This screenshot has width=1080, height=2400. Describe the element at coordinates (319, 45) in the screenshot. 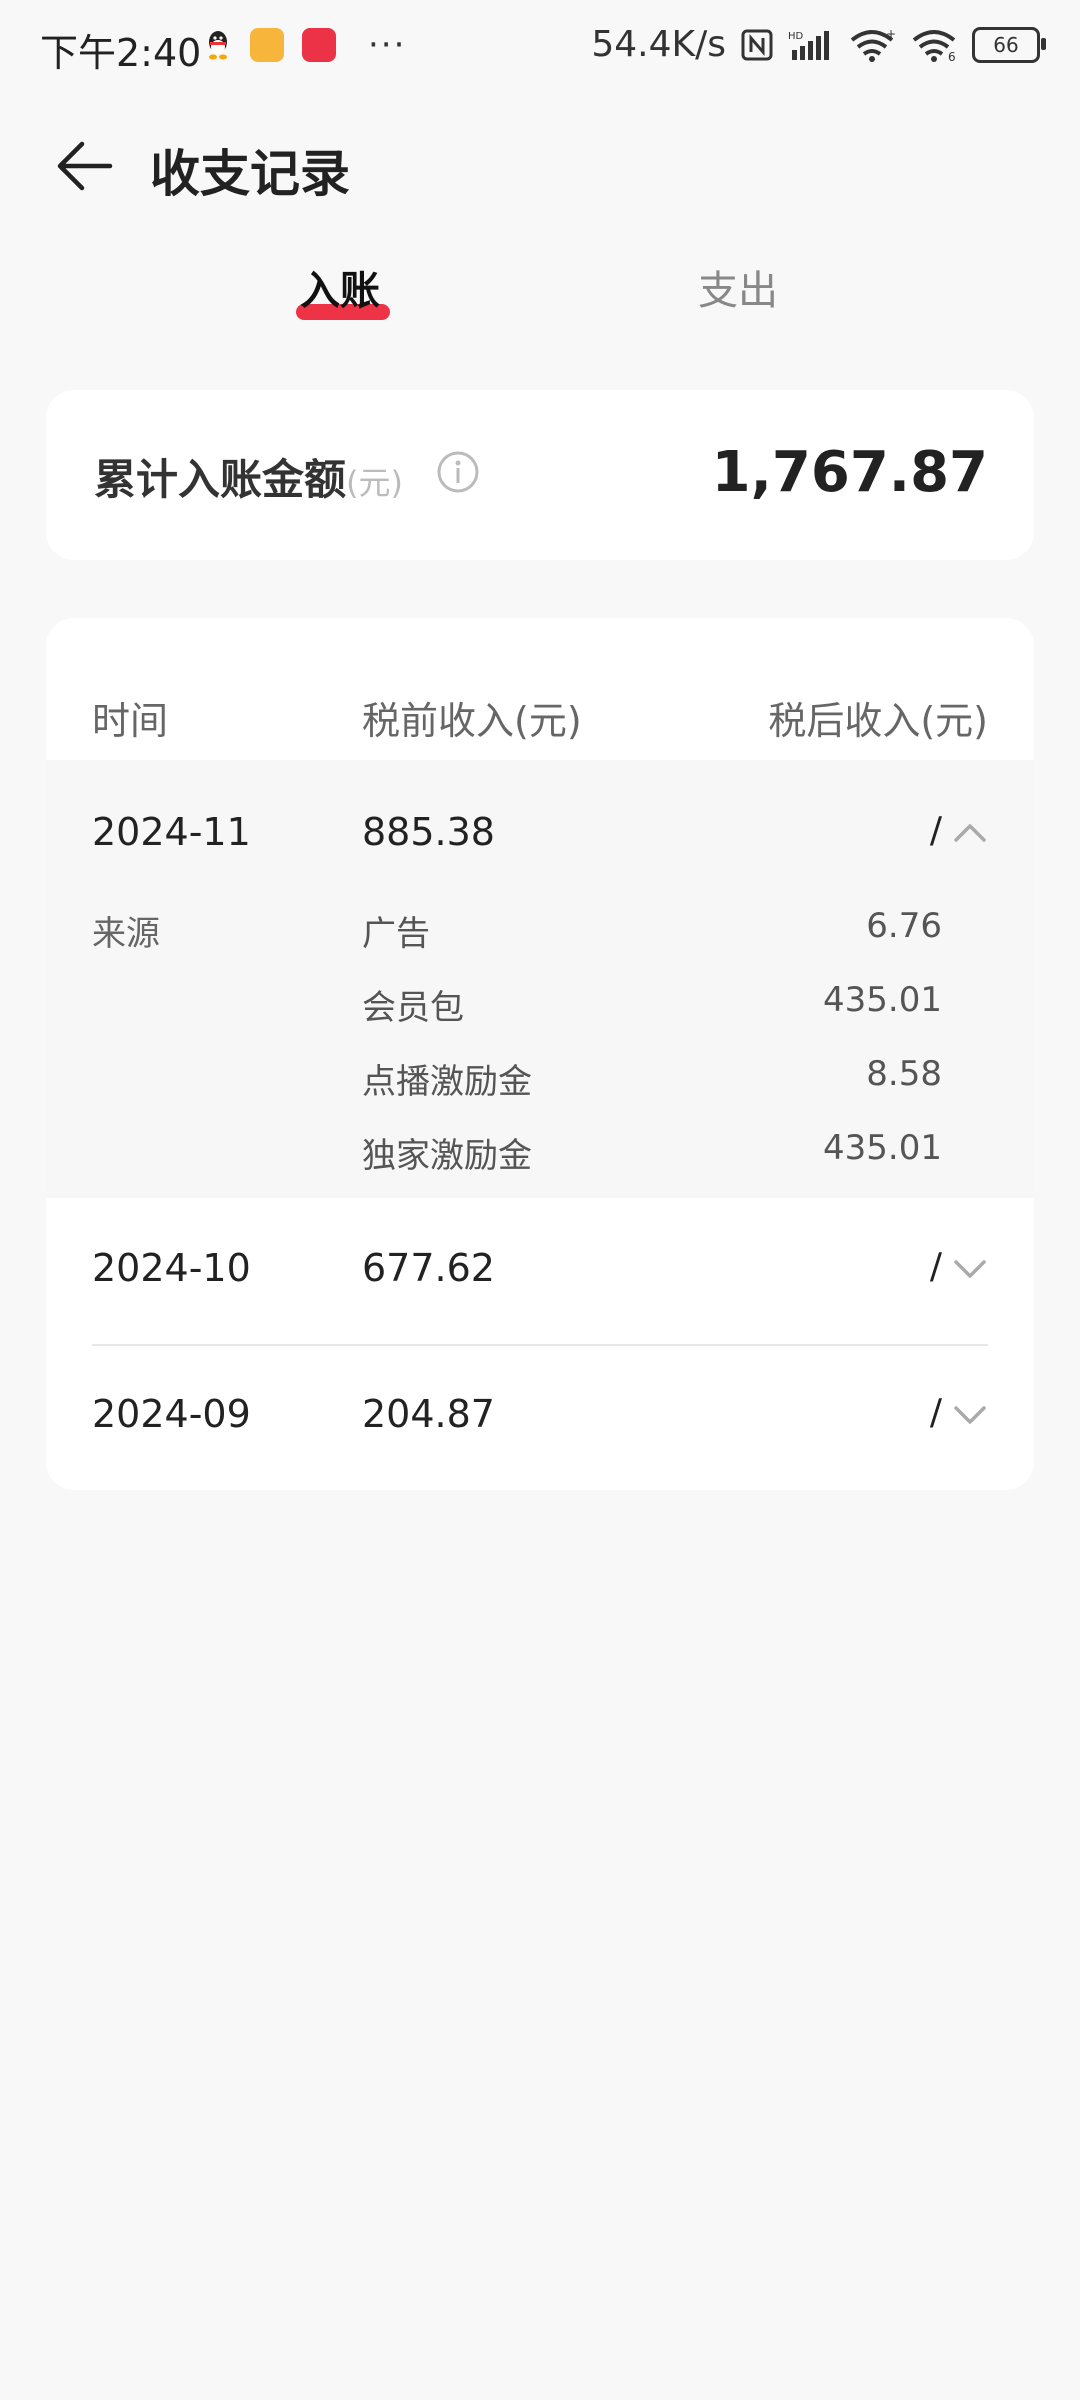

I see `red-app-icon` at that location.